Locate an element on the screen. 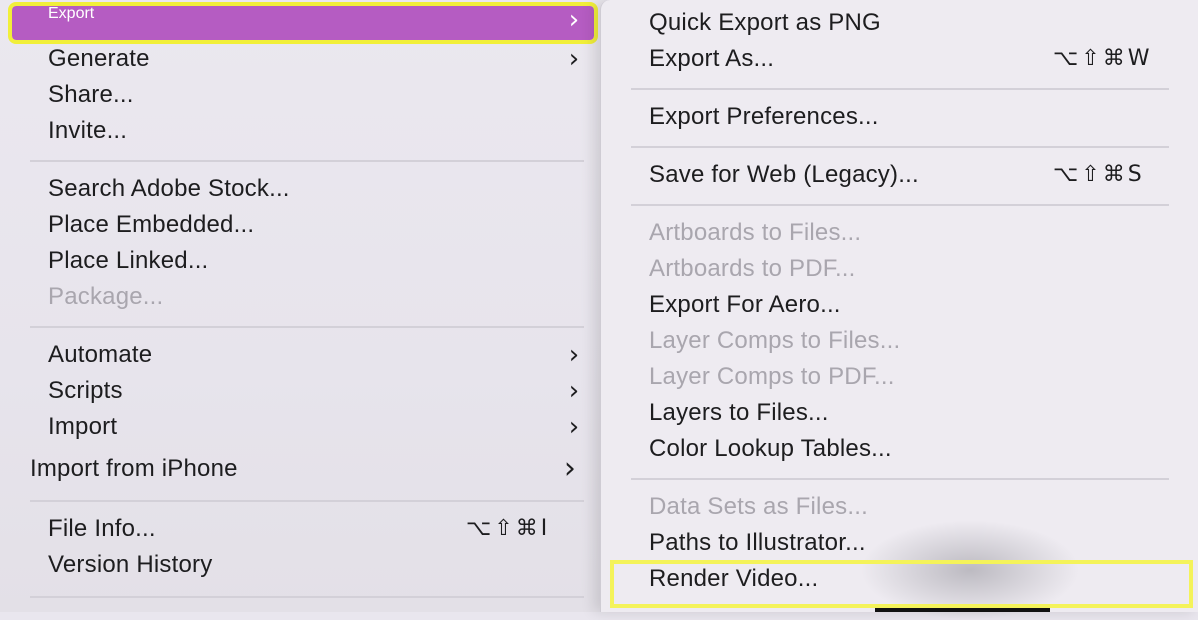 This screenshot has width=1198, height=620. menu-item-automate: Automate › is located at coordinates (302, 355).